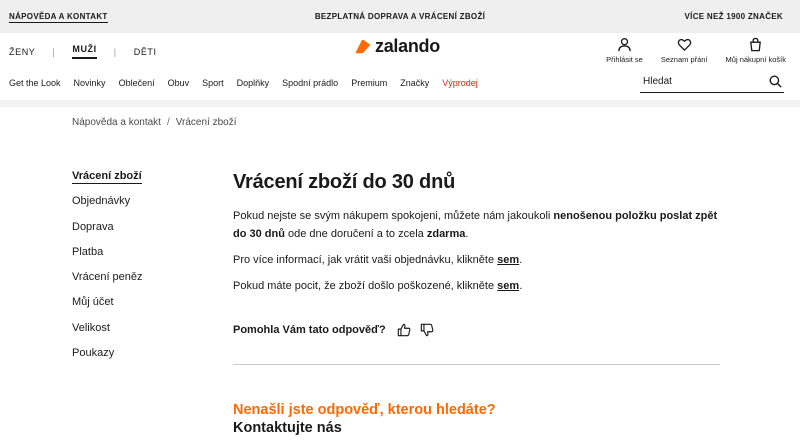  What do you see at coordinates (91, 327) in the screenshot?
I see `sidebar-item-label: Velikost` at bounding box center [91, 327].